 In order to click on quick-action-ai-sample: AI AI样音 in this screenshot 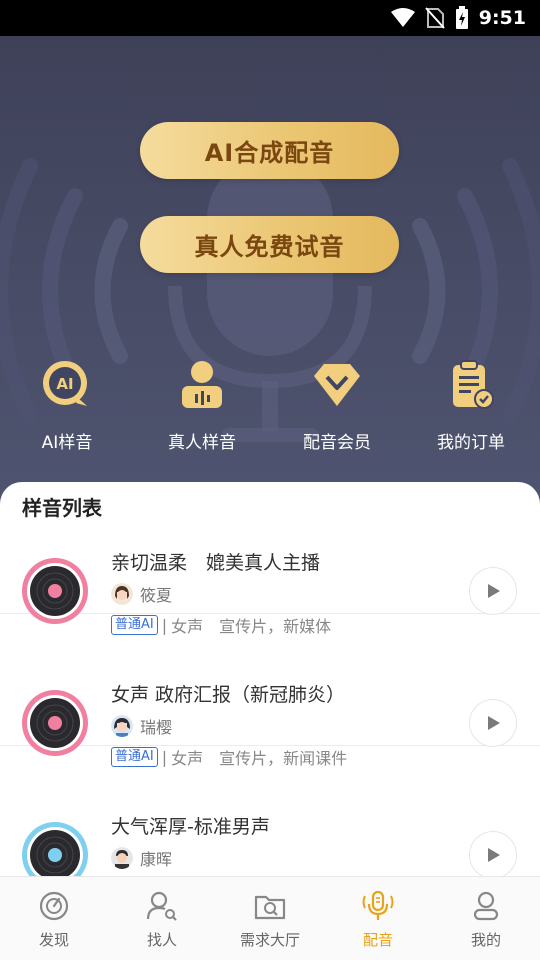, I will do `click(67, 405)`.